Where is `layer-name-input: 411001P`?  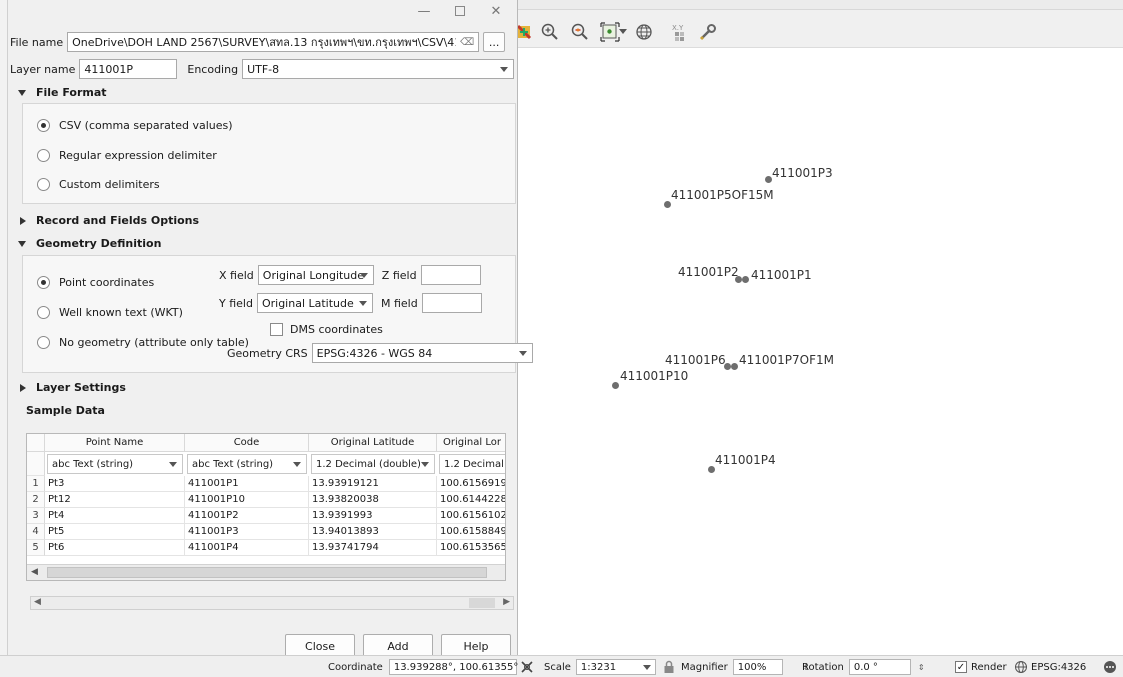
layer-name-input: 411001P is located at coordinates (128, 69).